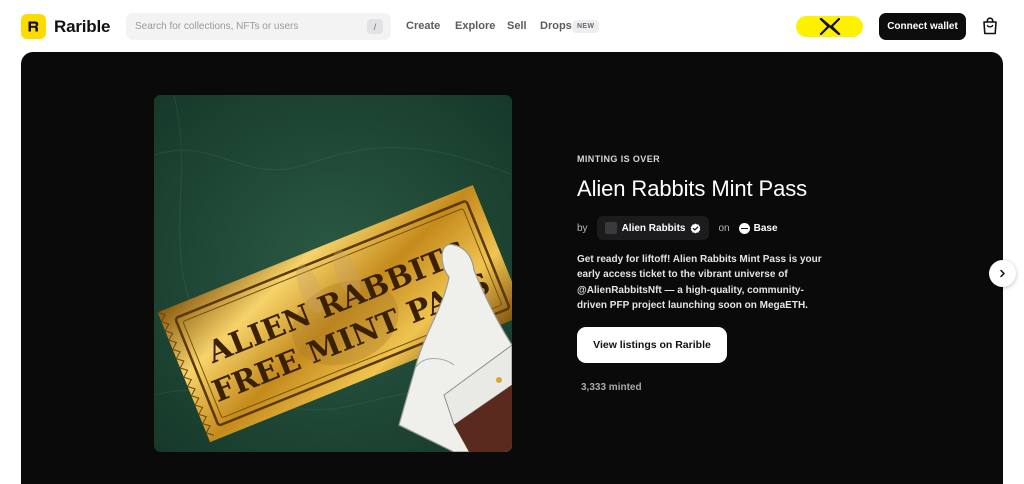  Describe the element at coordinates (423, 26) in the screenshot. I see `nav-create: Create` at that location.